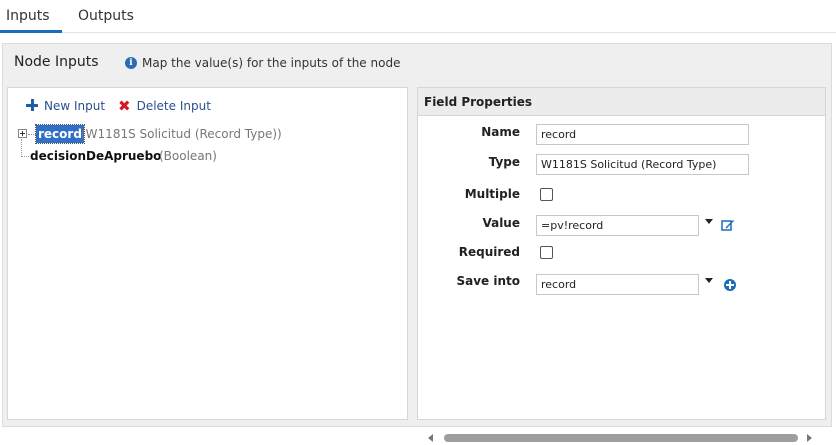 The height and width of the screenshot is (445, 836). What do you see at coordinates (60, 134) in the screenshot?
I see `tree-item-name: record` at bounding box center [60, 134].